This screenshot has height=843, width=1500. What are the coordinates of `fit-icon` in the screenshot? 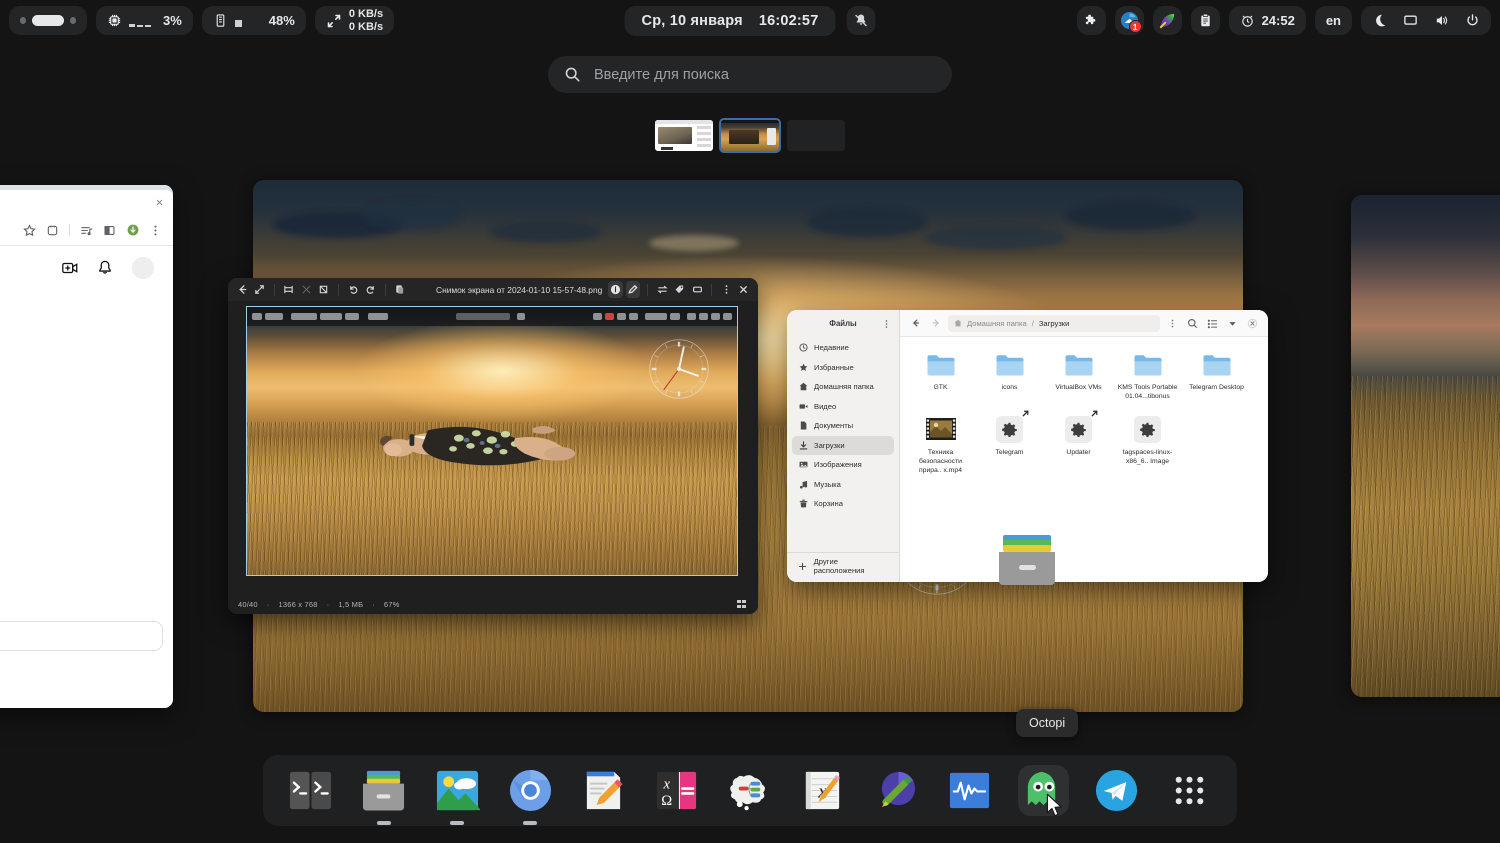 It's located at (289, 289).